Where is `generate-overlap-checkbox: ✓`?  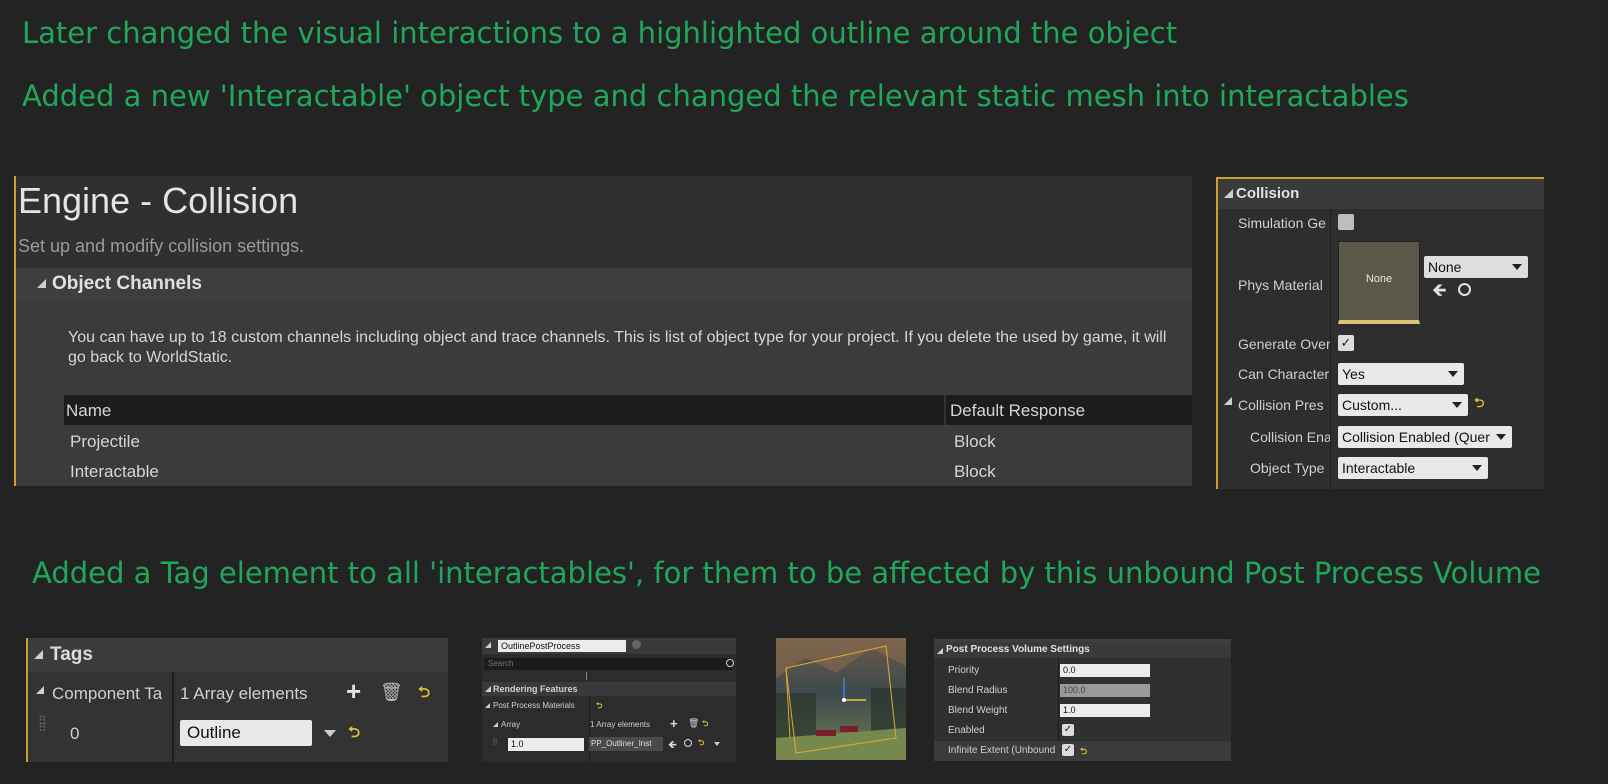
generate-overlap-checkbox: ✓ is located at coordinates (1346, 343).